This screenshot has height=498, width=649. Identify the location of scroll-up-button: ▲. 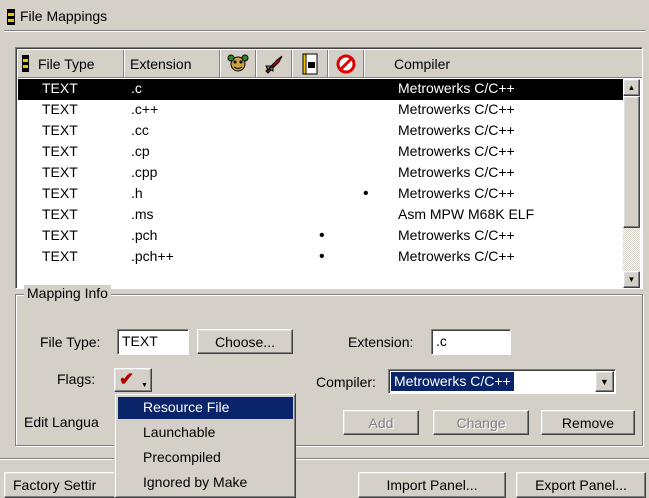
(631, 87).